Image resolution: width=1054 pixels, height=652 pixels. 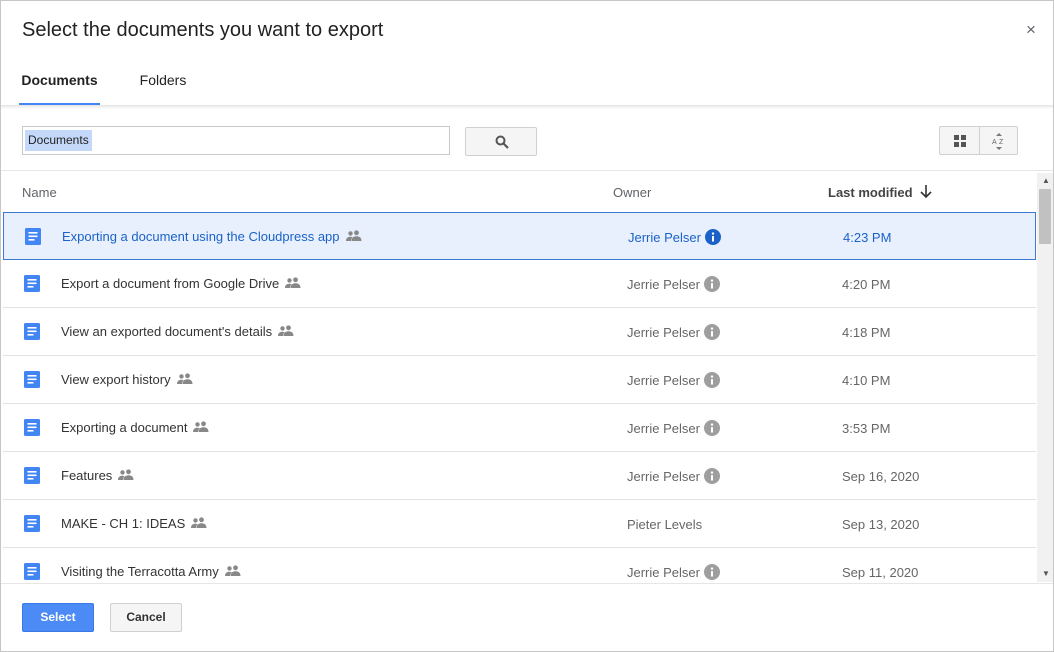 What do you see at coordinates (39, 192) in the screenshot?
I see `column-header-name: Name` at bounding box center [39, 192].